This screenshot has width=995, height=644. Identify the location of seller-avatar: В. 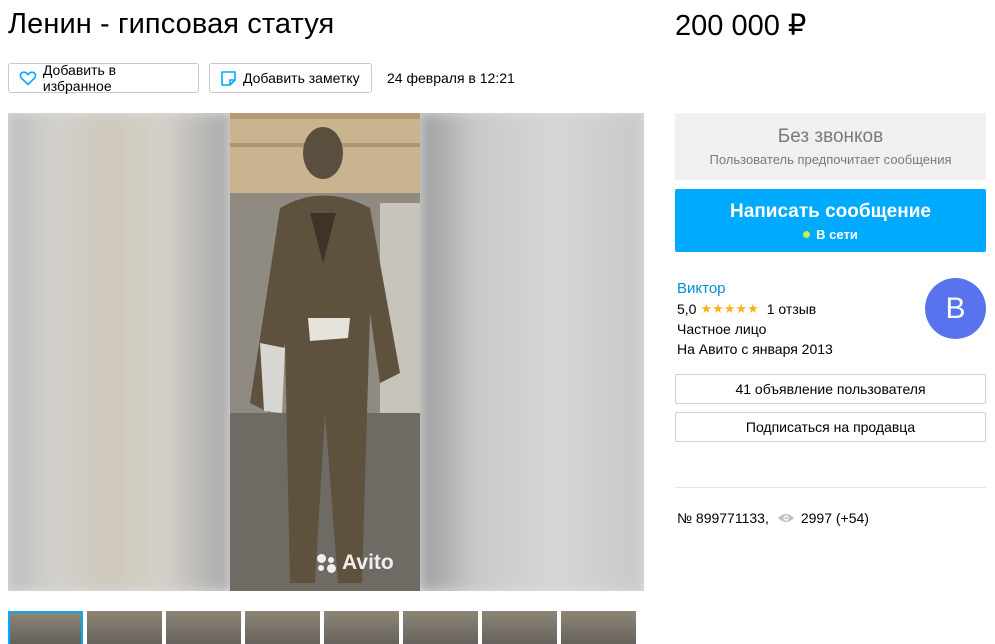
(955, 308).